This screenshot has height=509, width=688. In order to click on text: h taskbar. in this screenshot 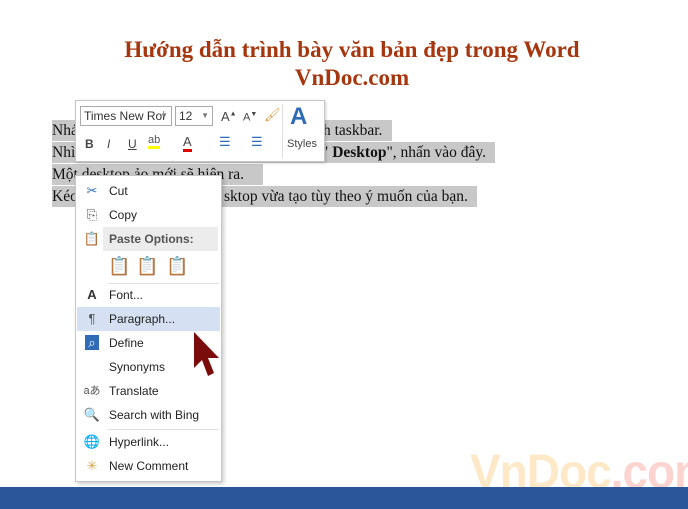, I will do `click(353, 130)`.